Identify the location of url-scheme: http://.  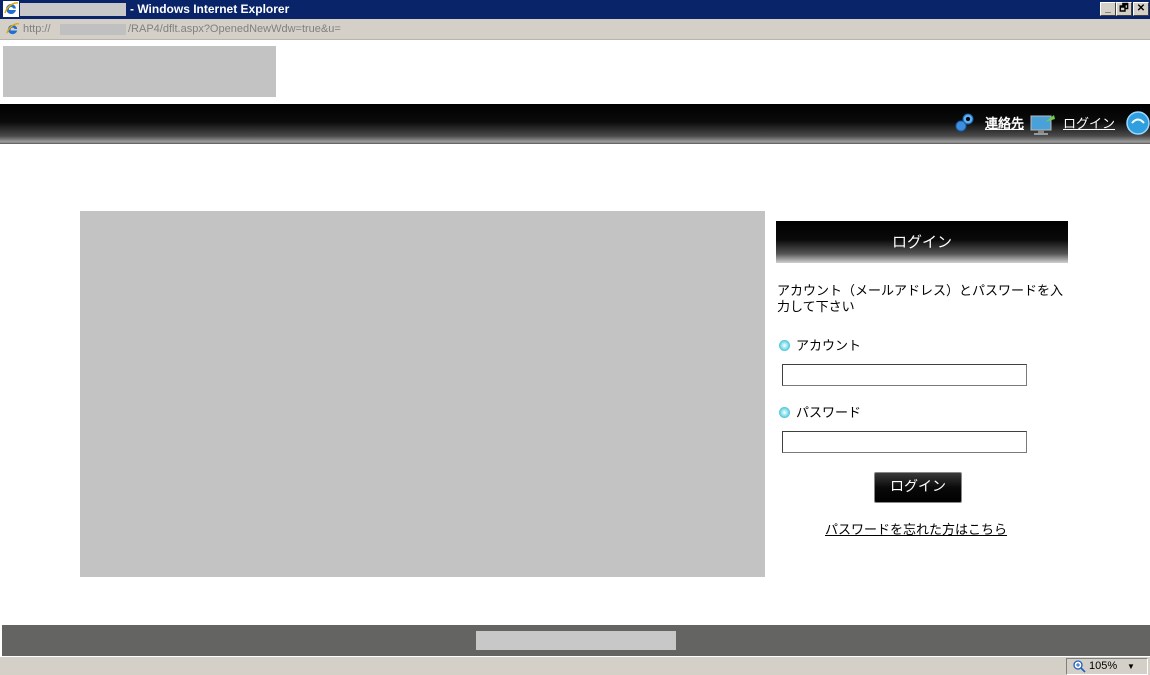
(37, 29).